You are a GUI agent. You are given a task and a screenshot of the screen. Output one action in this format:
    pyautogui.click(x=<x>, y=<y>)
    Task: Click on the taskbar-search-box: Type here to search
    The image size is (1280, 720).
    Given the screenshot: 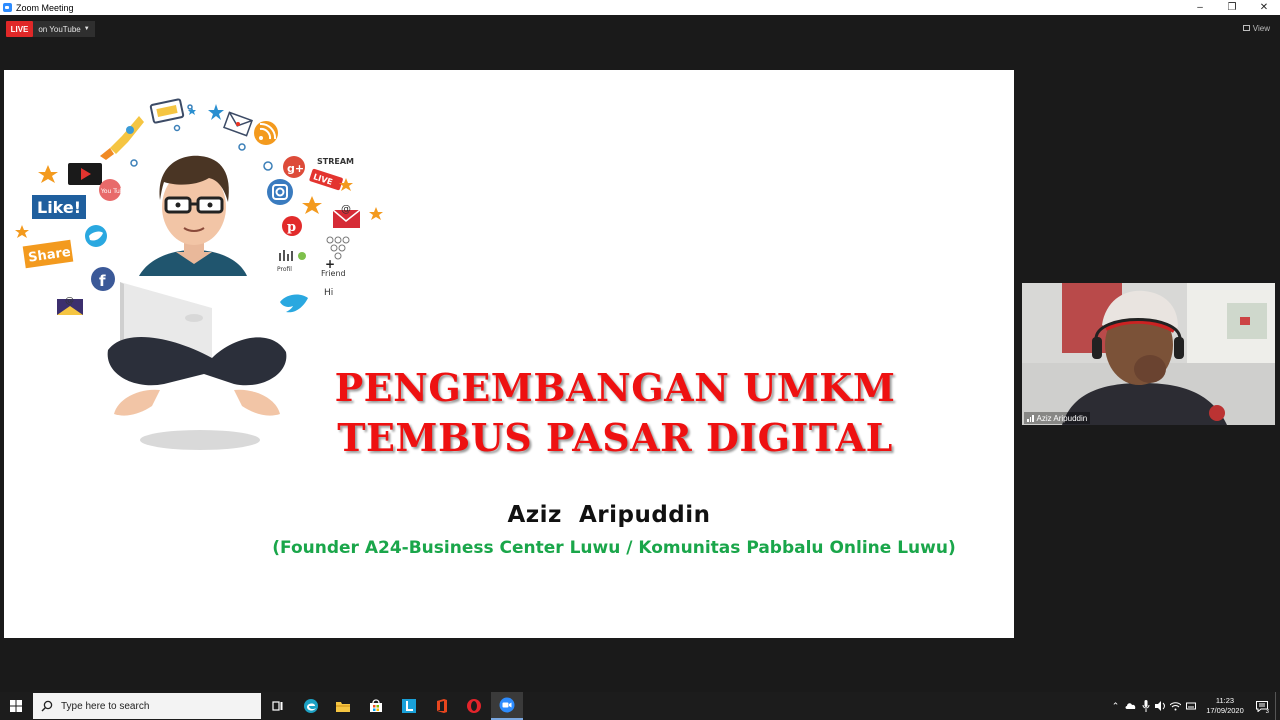 What is the action you would take?
    pyautogui.click(x=147, y=706)
    